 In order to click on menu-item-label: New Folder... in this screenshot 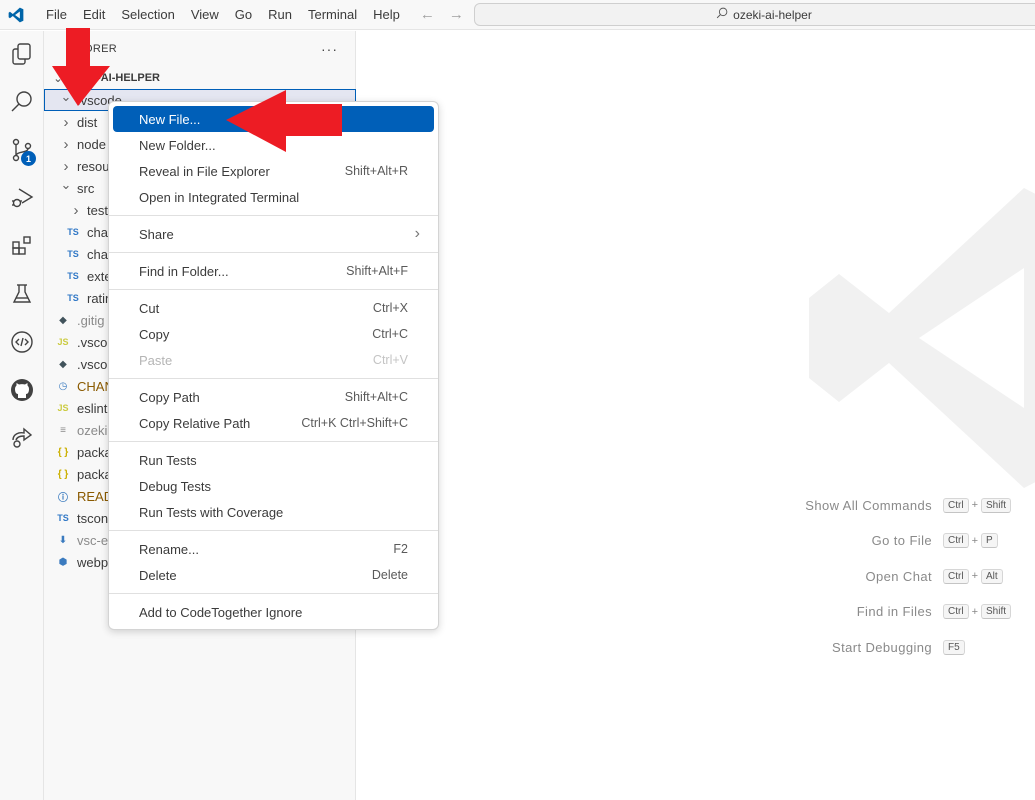, I will do `click(177, 145)`.